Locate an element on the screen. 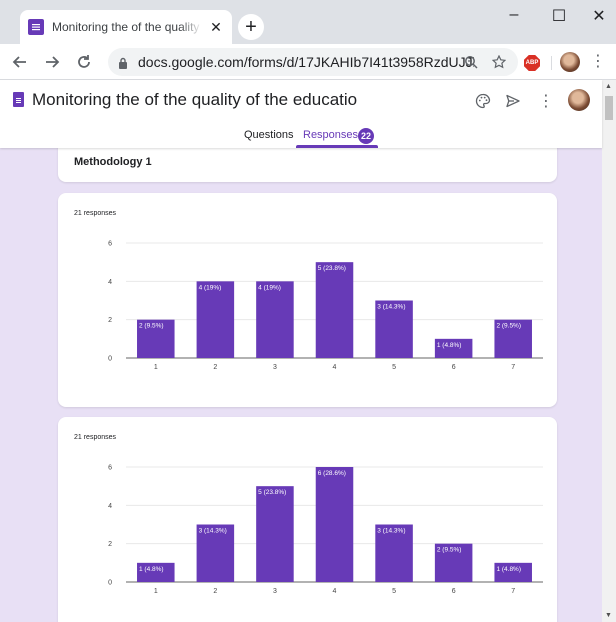 The width and height of the screenshot is (616, 622). zoom-icon is located at coordinates (471, 62).